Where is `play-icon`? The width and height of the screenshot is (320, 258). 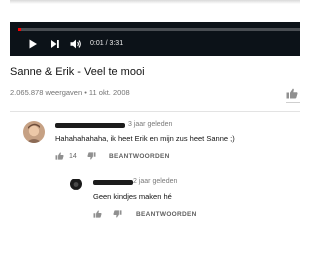 play-icon is located at coordinates (33, 44).